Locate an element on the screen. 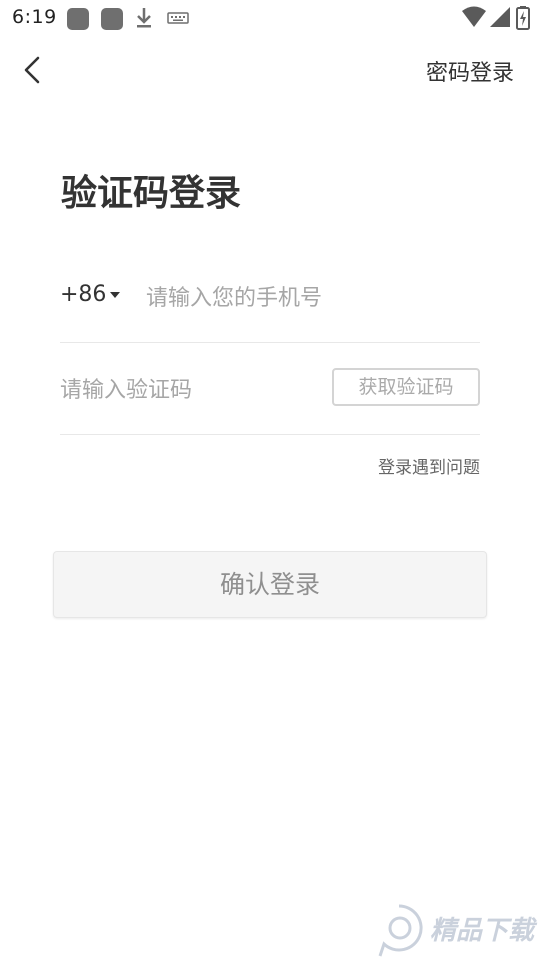 This screenshot has width=540, height=964. country-code-label: +86 is located at coordinates (83, 294).